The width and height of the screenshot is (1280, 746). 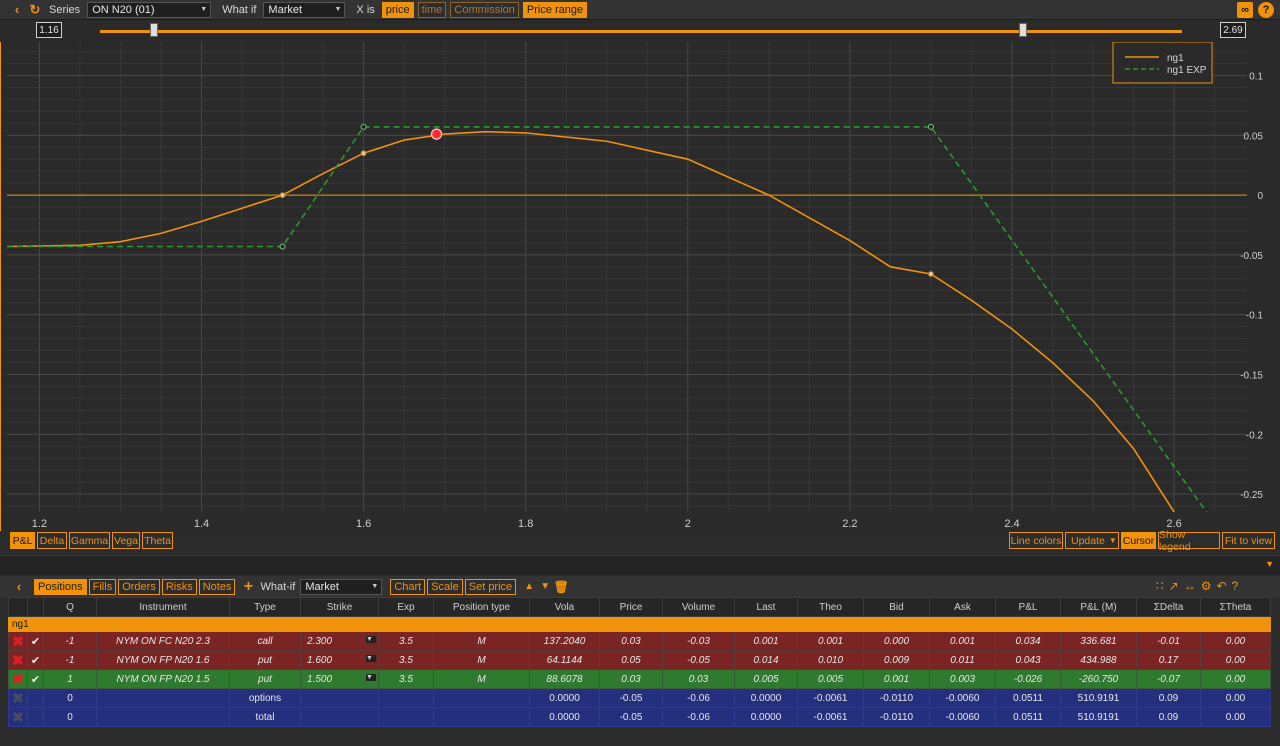 I want to click on range-min-box: 1.16, so click(x=49, y=30).